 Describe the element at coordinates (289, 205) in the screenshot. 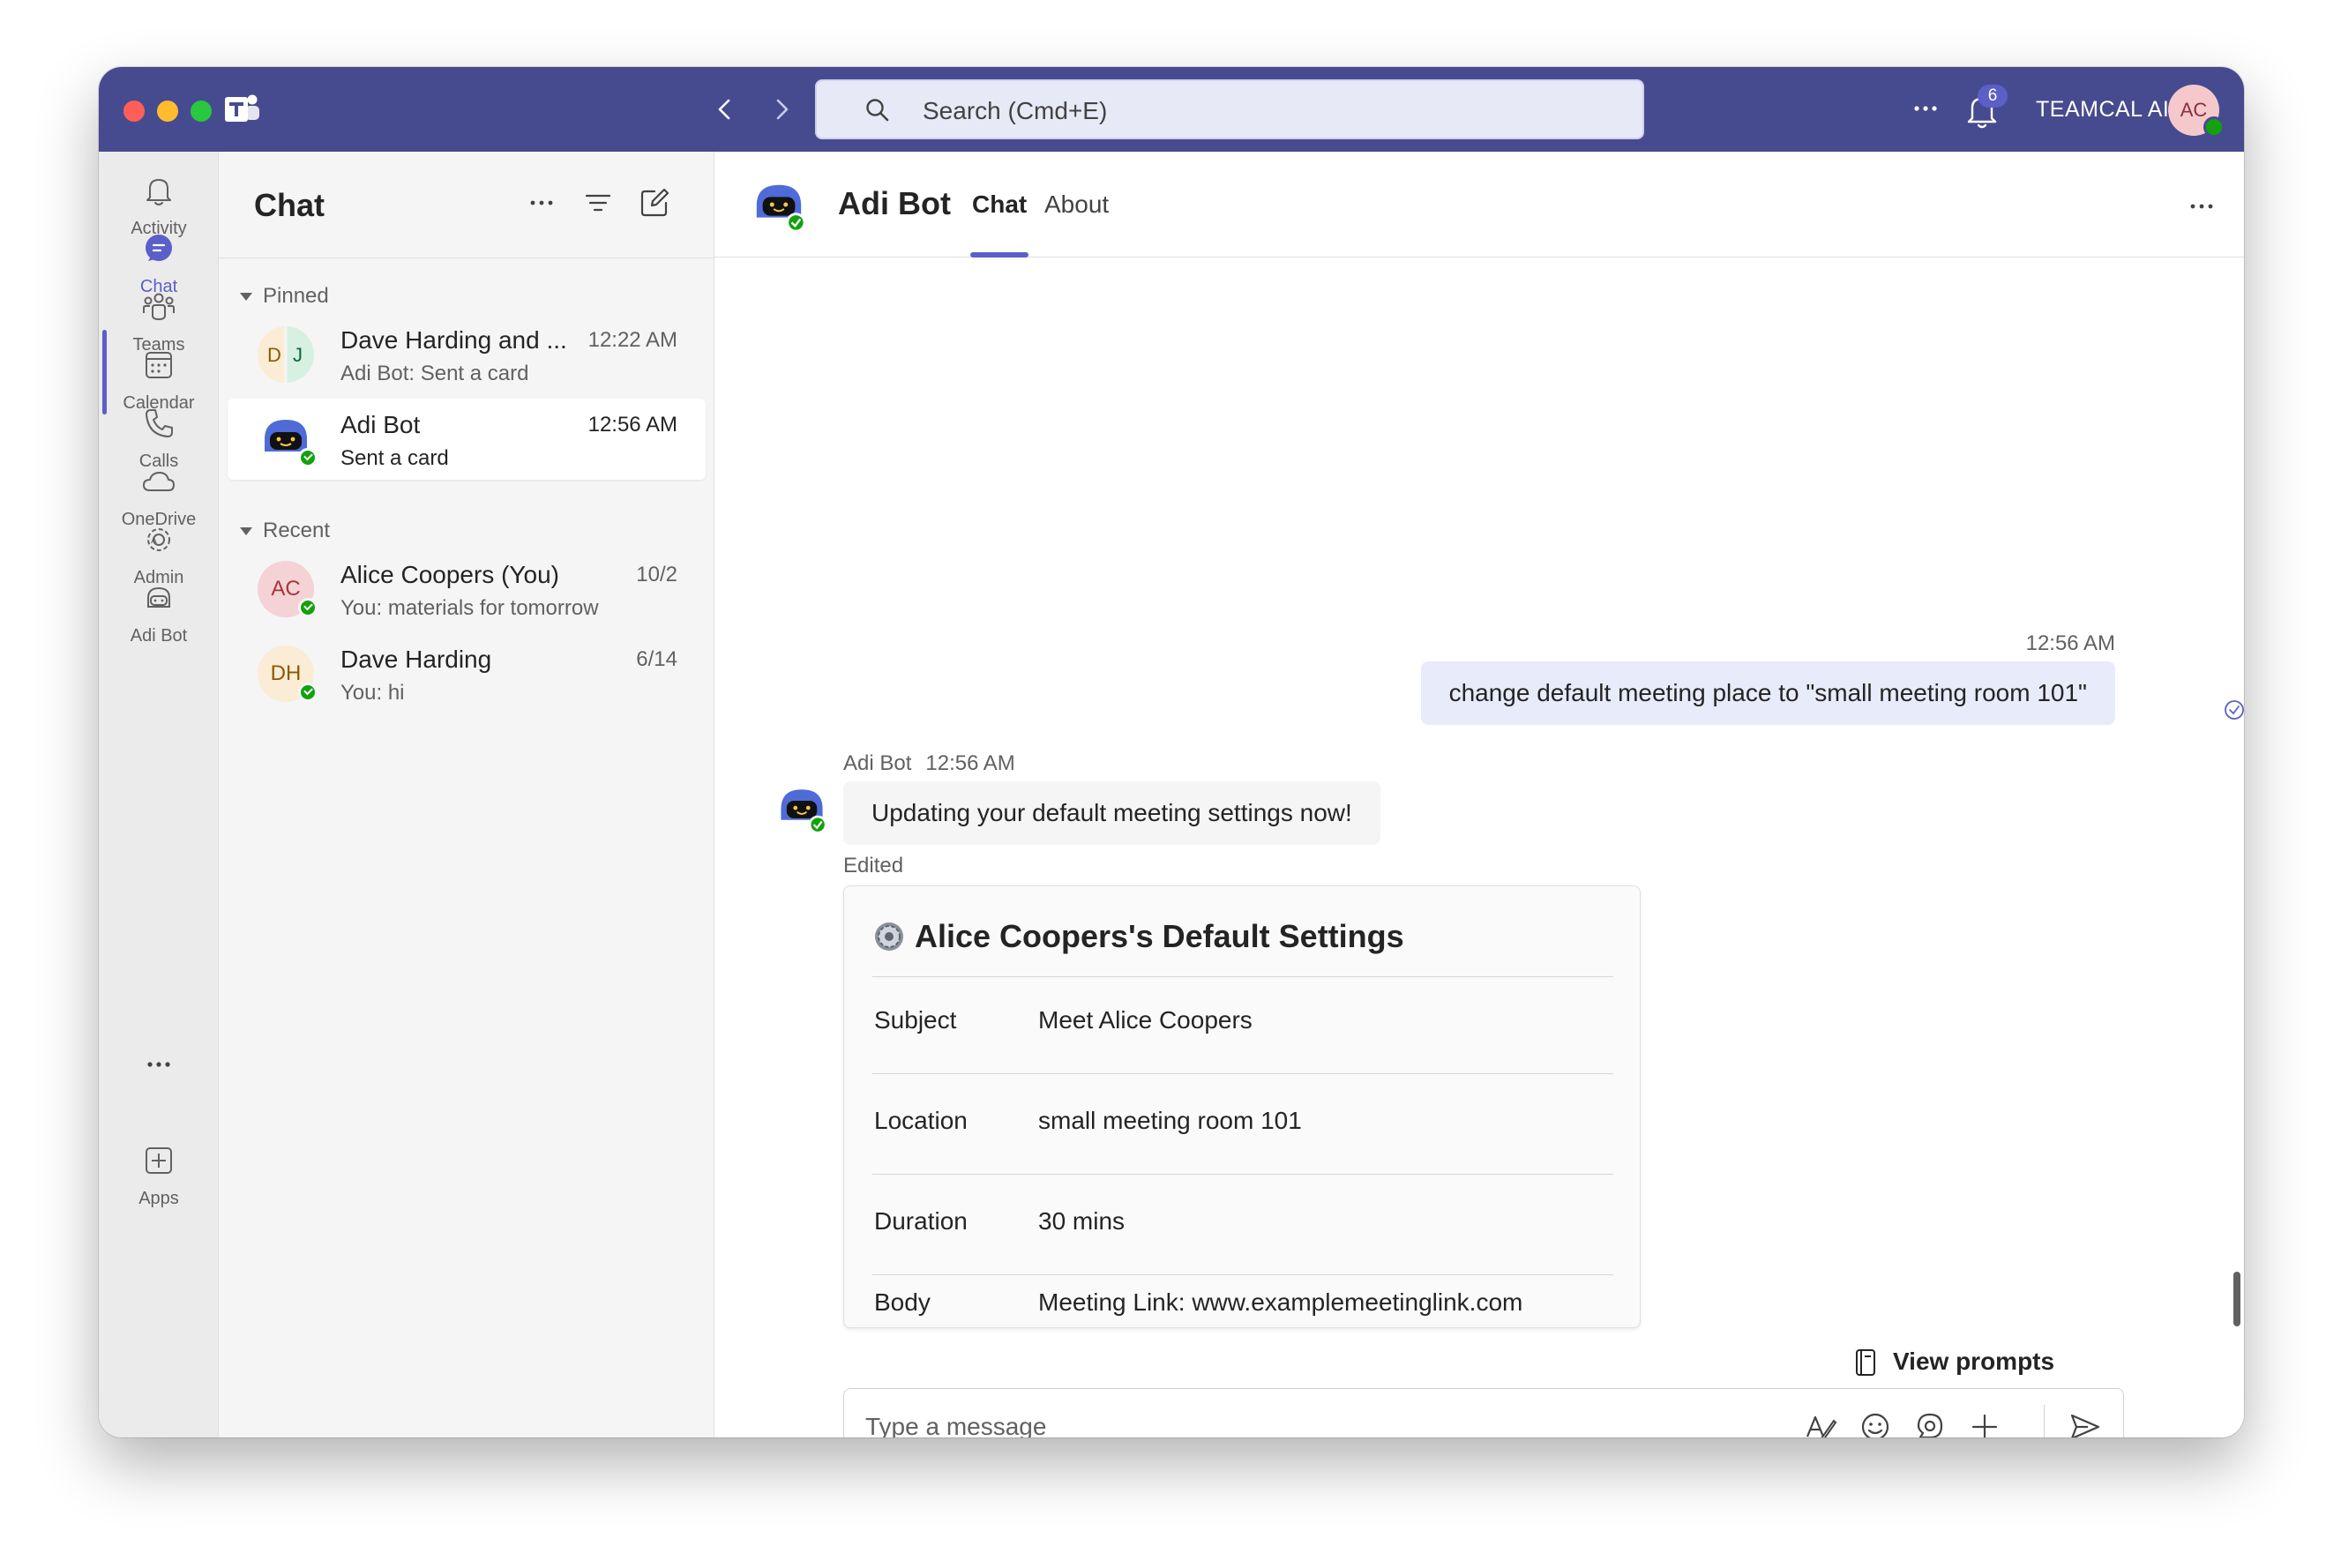

I see `chat-list-title: Chat` at that location.